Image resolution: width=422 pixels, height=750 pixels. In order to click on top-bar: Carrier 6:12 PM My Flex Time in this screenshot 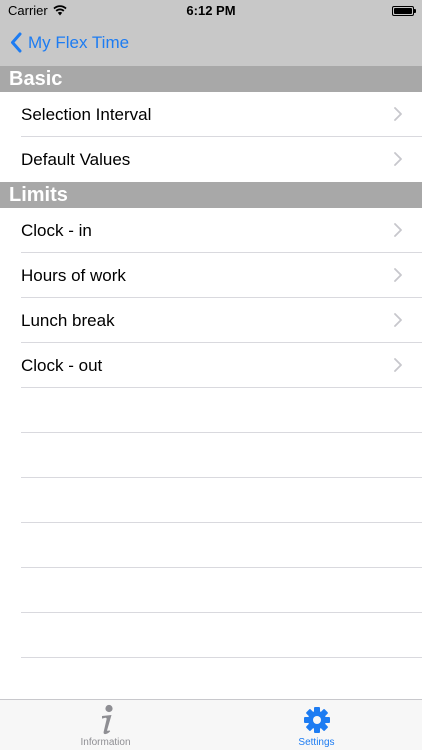, I will do `click(211, 33)`.